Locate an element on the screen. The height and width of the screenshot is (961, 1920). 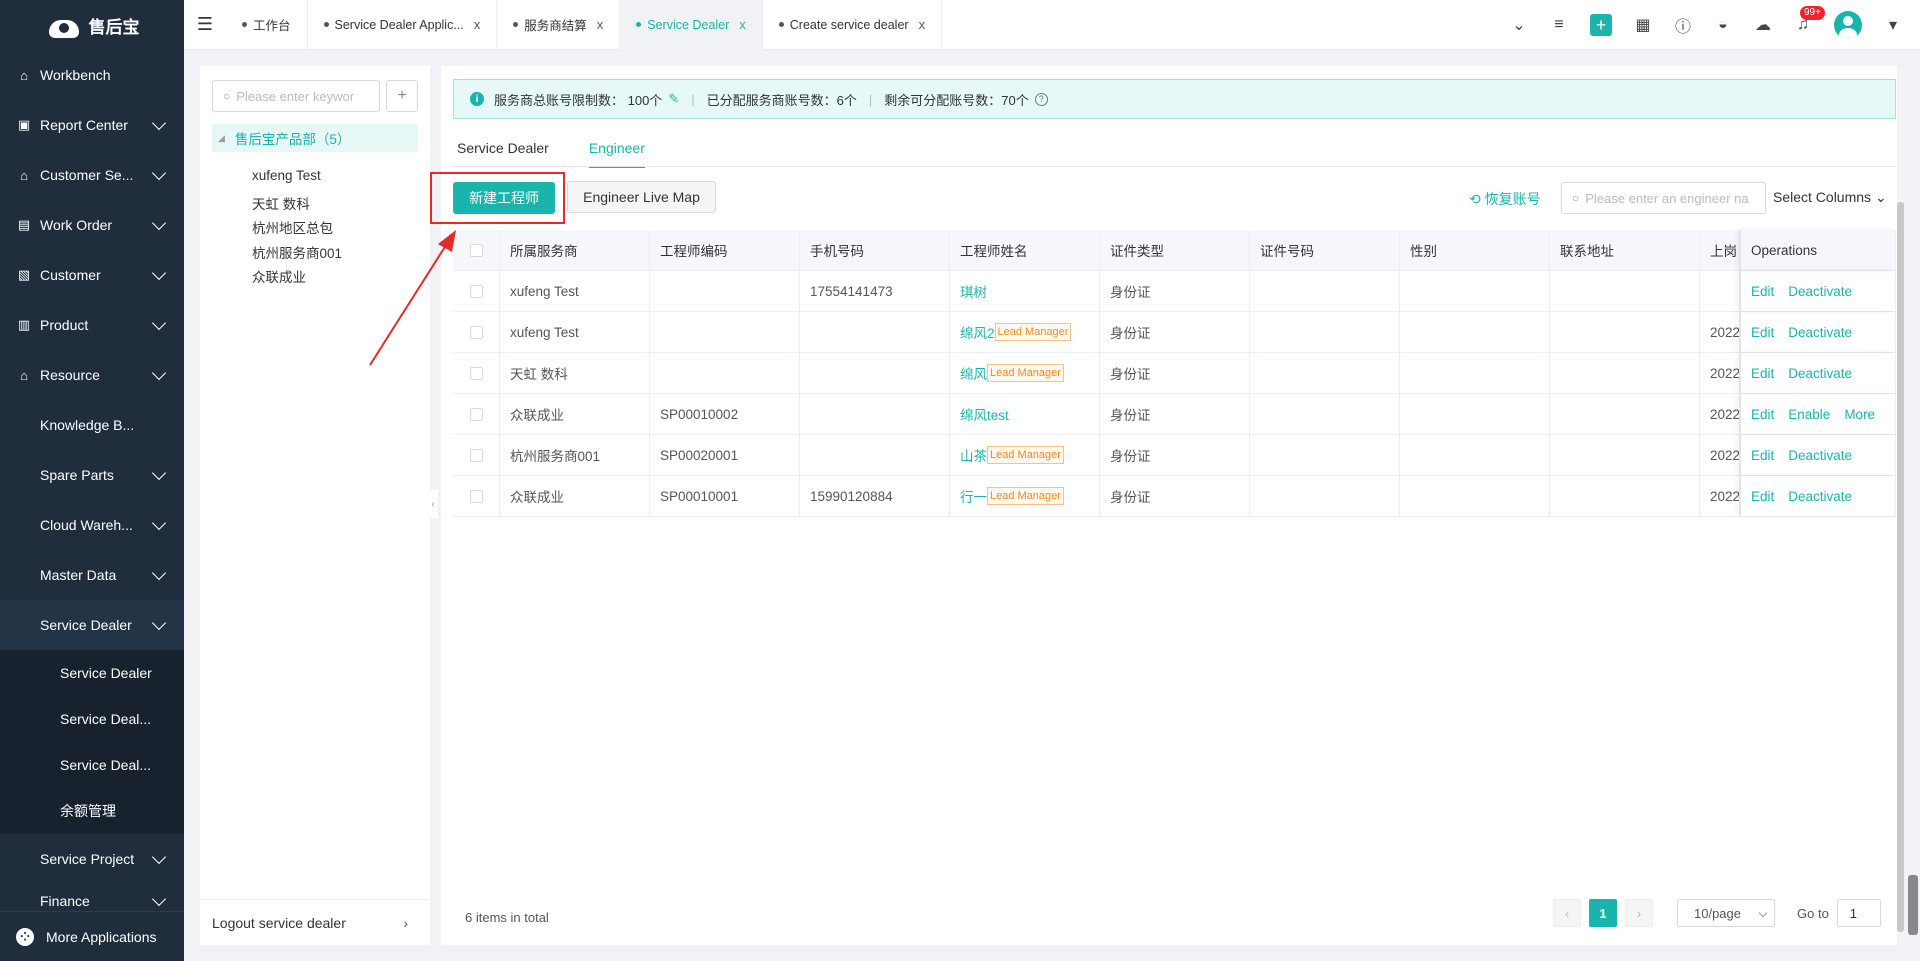
sidebar-item-resource: ⌂ Resource is located at coordinates (92, 375).